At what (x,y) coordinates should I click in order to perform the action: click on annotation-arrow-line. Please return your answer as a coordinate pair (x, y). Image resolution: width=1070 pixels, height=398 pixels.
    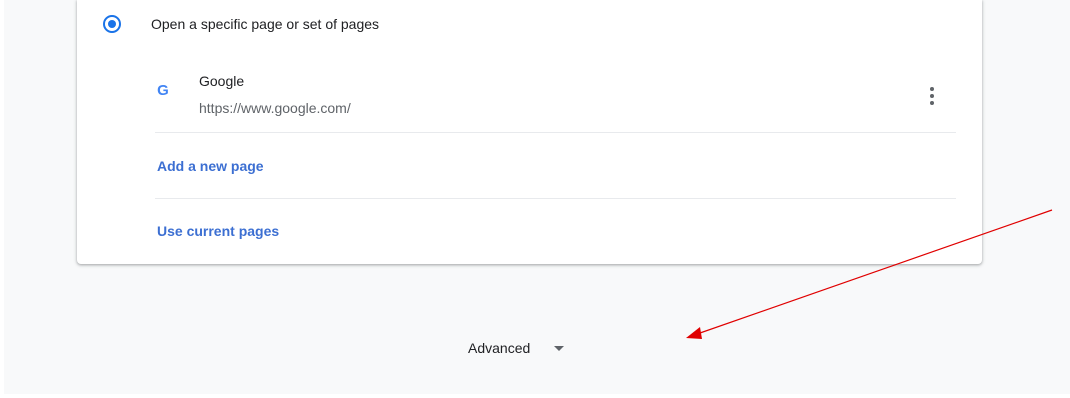
    Looking at the image, I should click on (876, 271).